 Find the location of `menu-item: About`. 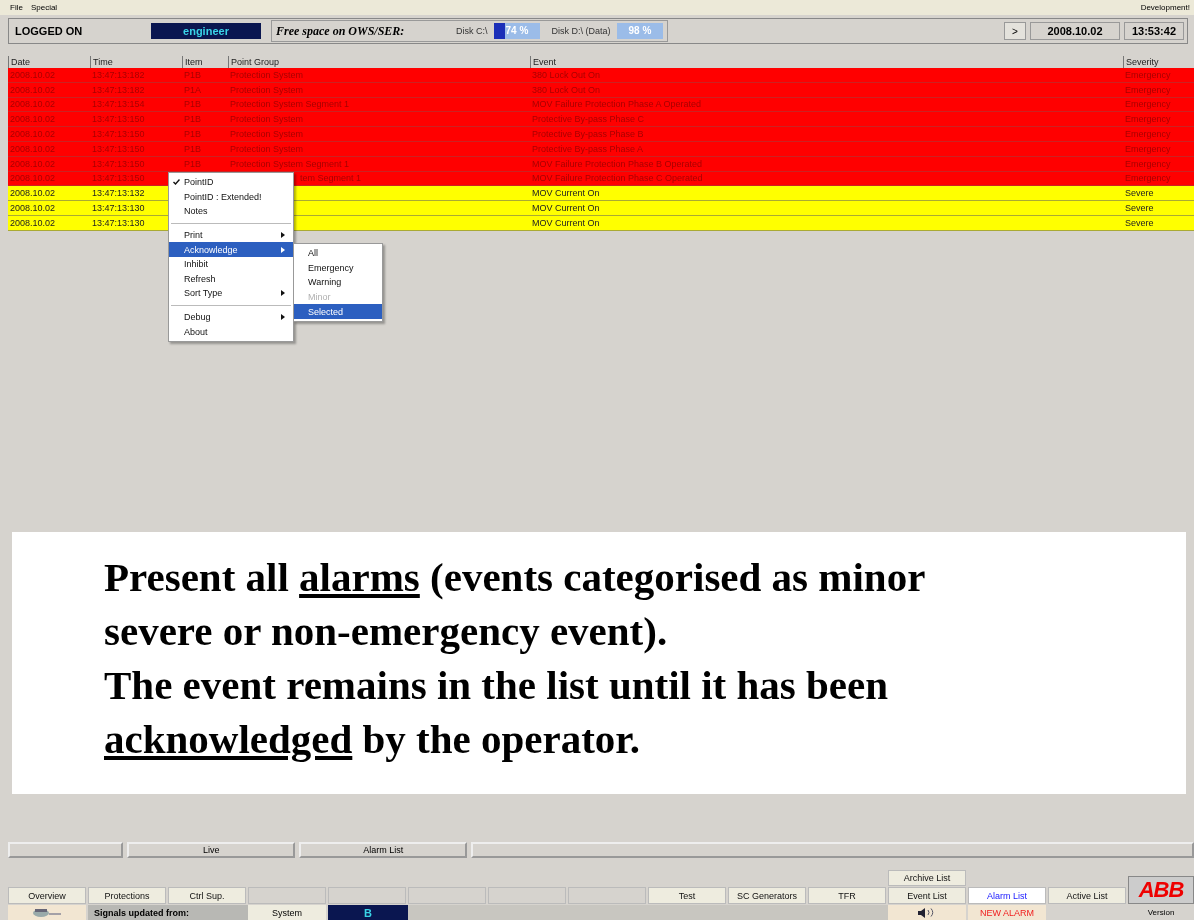

menu-item: About is located at coordinates (231, 331).